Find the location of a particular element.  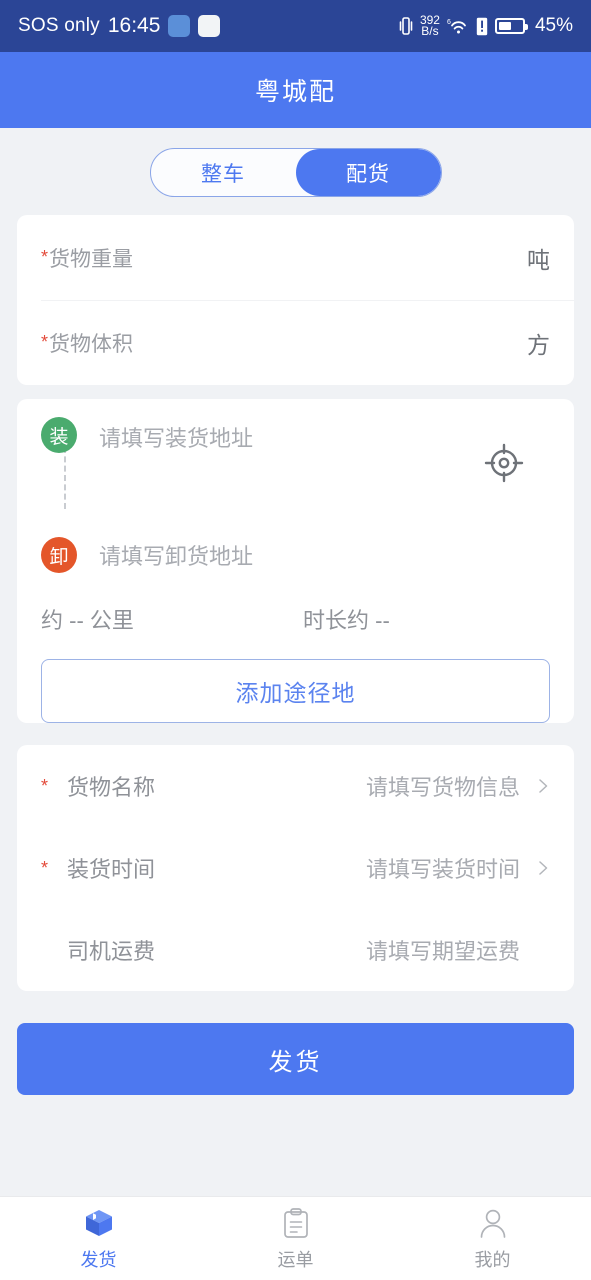

battery-icon is located at coordinates (511, 26).